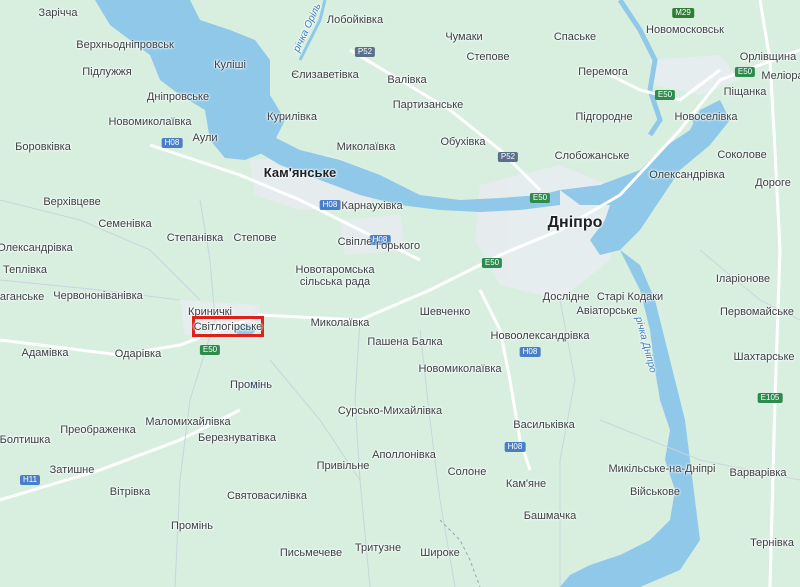  I want to click on city-label: Дніпро, so click(575, 223).